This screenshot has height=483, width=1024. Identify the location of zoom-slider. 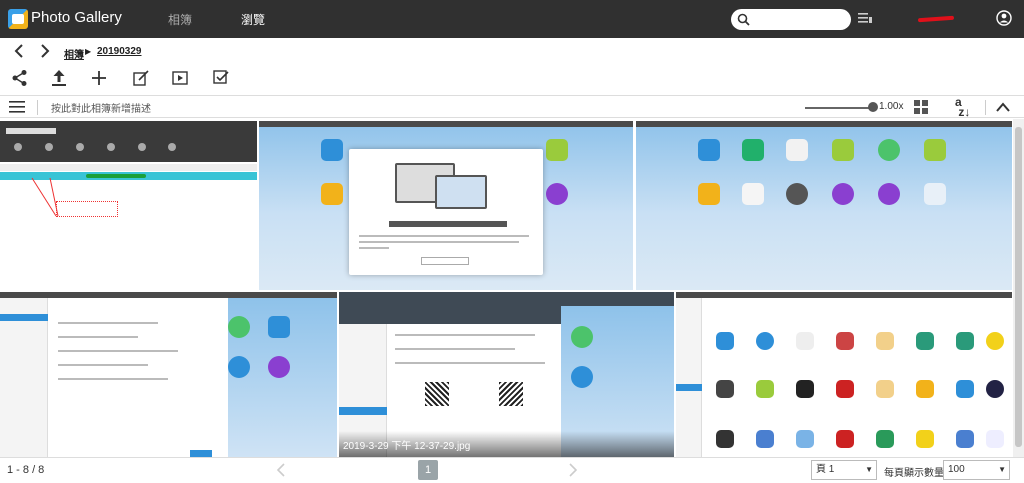
(838, 108).